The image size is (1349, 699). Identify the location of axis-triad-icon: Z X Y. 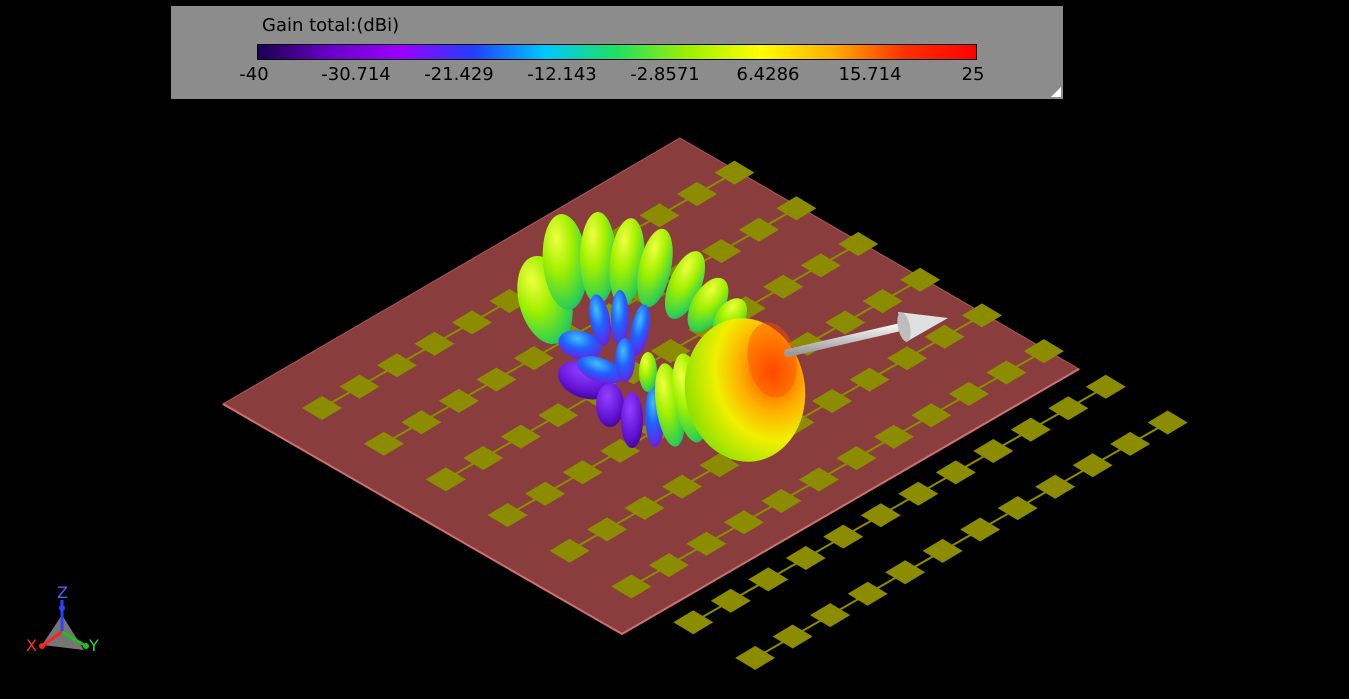
(65, 620).